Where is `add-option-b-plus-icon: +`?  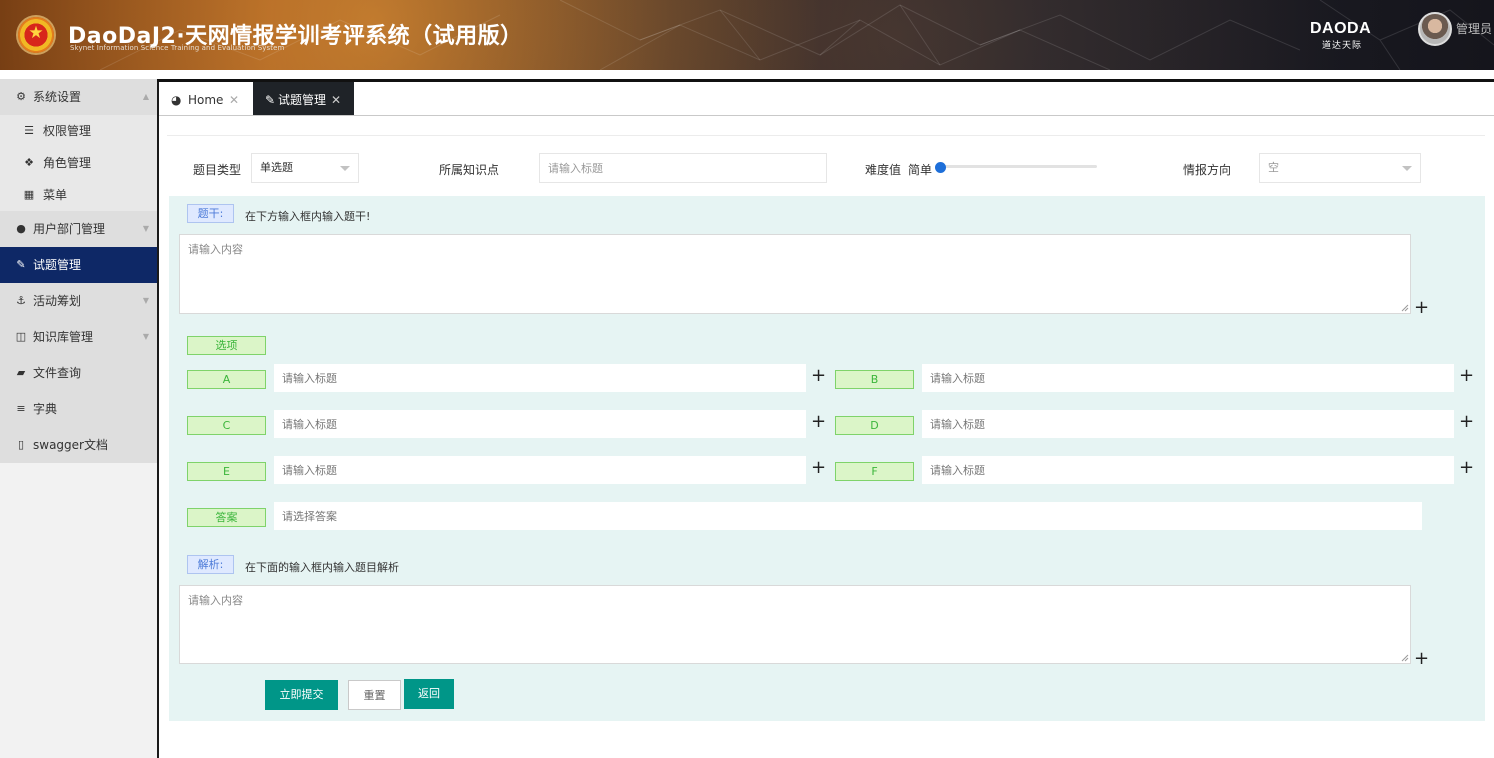 add-option-b-plus-icon: + is located at coordinates (1466, 376).